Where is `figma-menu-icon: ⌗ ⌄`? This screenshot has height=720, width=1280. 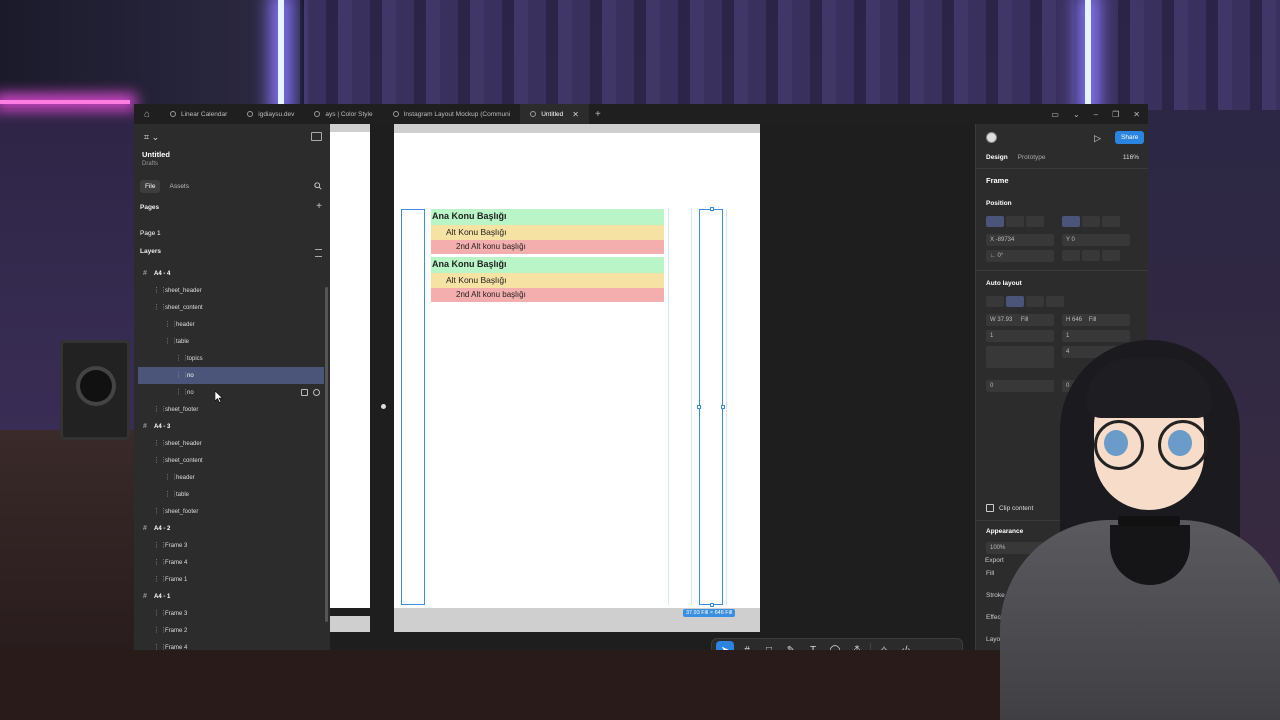
figma-menu-icon: ⌗ ⌄ is located at coordinates (151, 137).